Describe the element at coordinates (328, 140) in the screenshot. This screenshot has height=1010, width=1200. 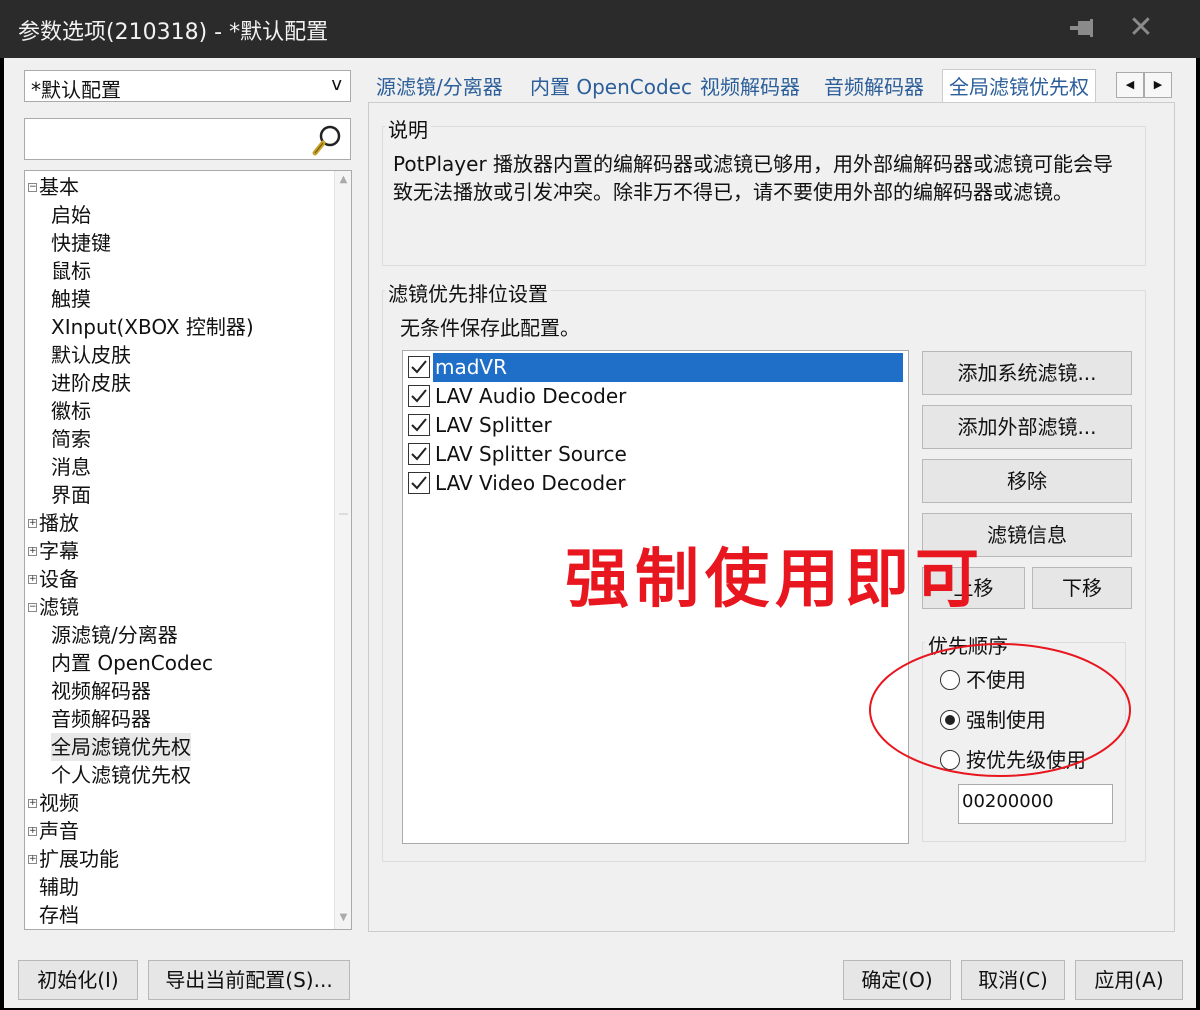
I see `search-icon` at that location.